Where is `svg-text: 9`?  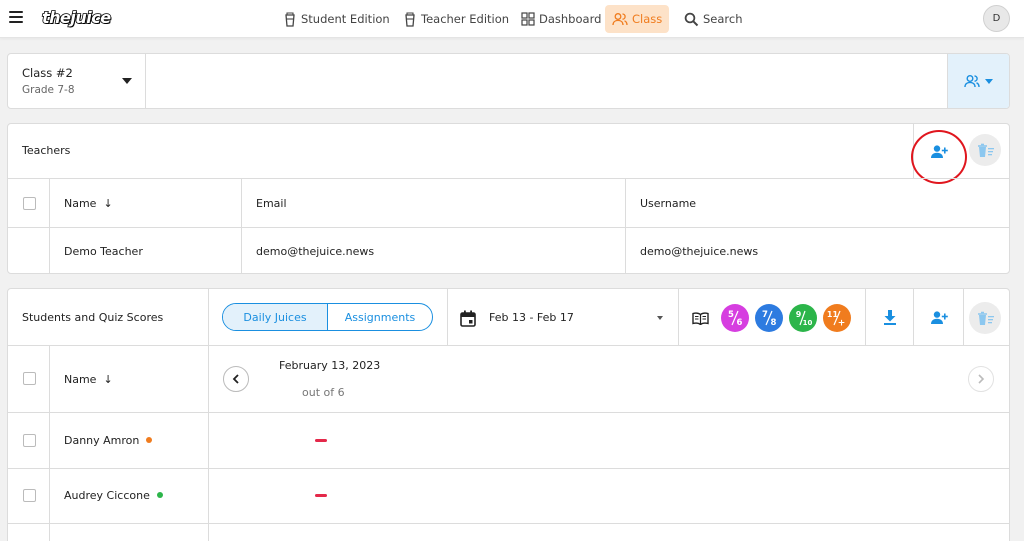 svg-text: 9 is located at coordinates (799, 314).